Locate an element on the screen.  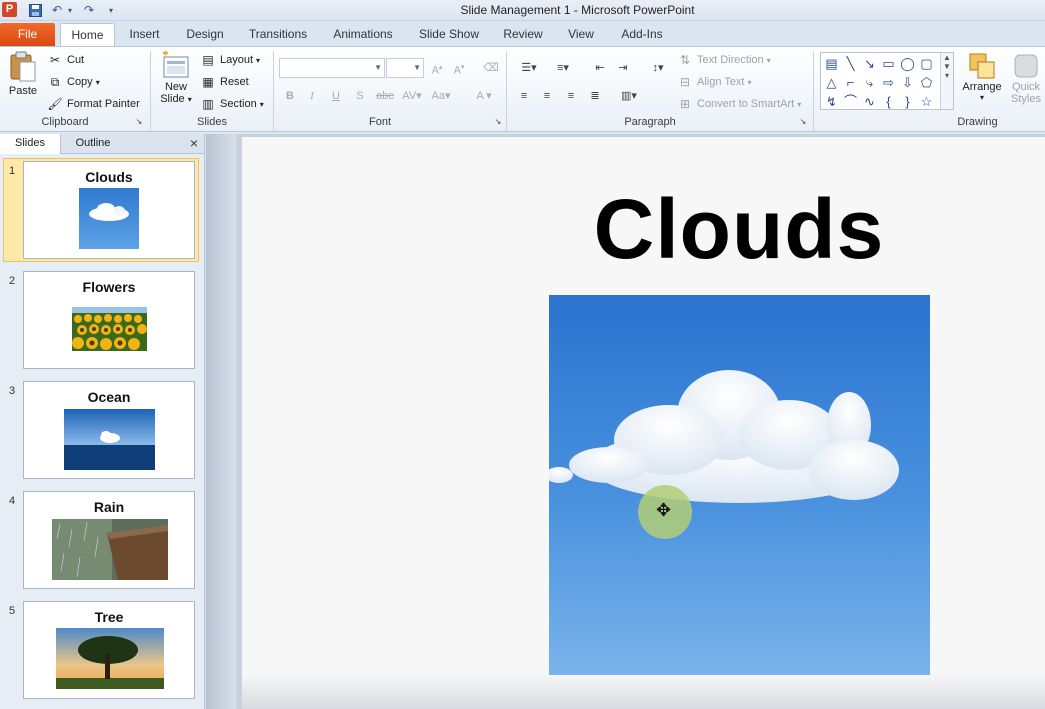
rectangle-shape-icon: ▭ is located at coordinates (888, 63).